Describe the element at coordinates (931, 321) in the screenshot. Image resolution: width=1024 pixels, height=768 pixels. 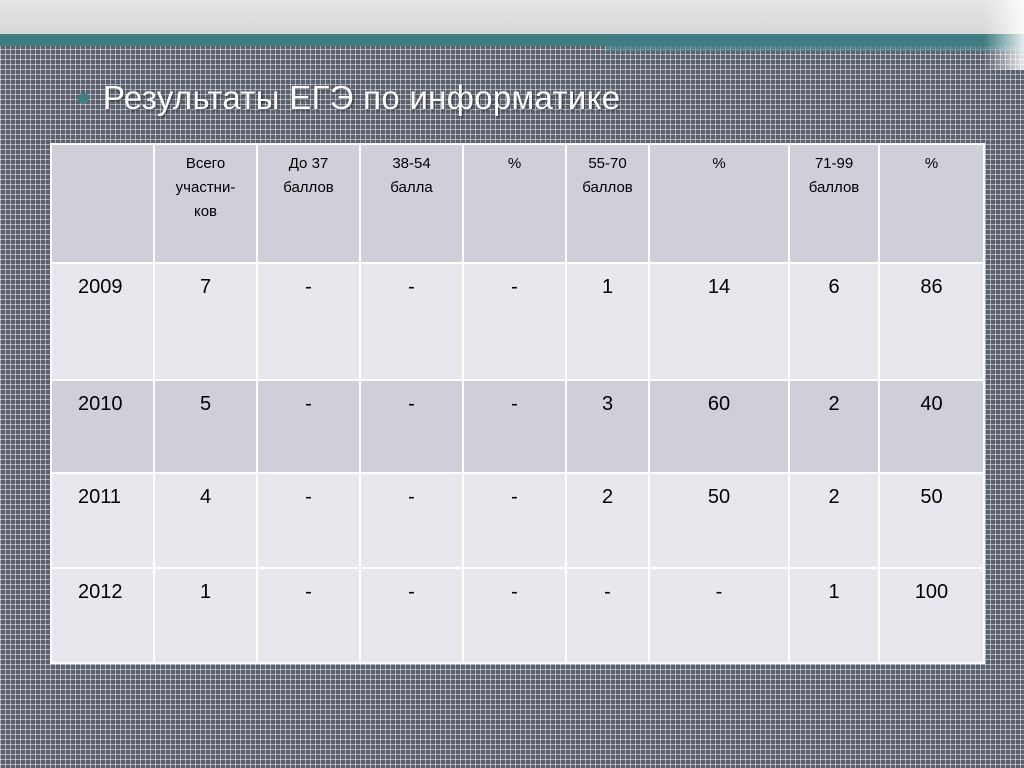
I see `table-cell: 86` at that location.